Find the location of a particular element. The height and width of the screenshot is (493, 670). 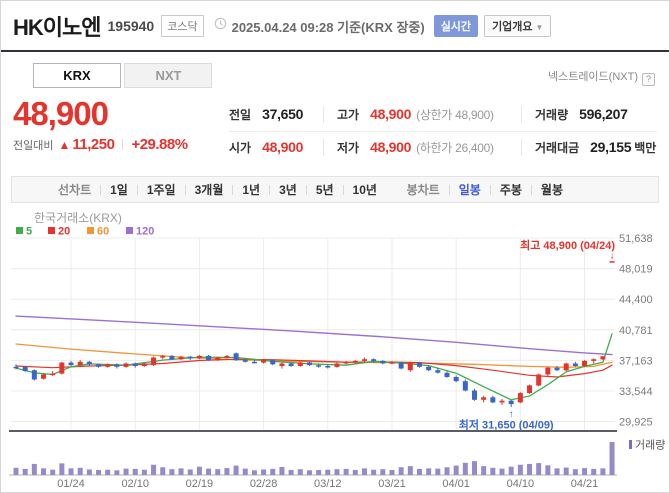

period-button-10년: 10년 is located at coordinates (365, 190).